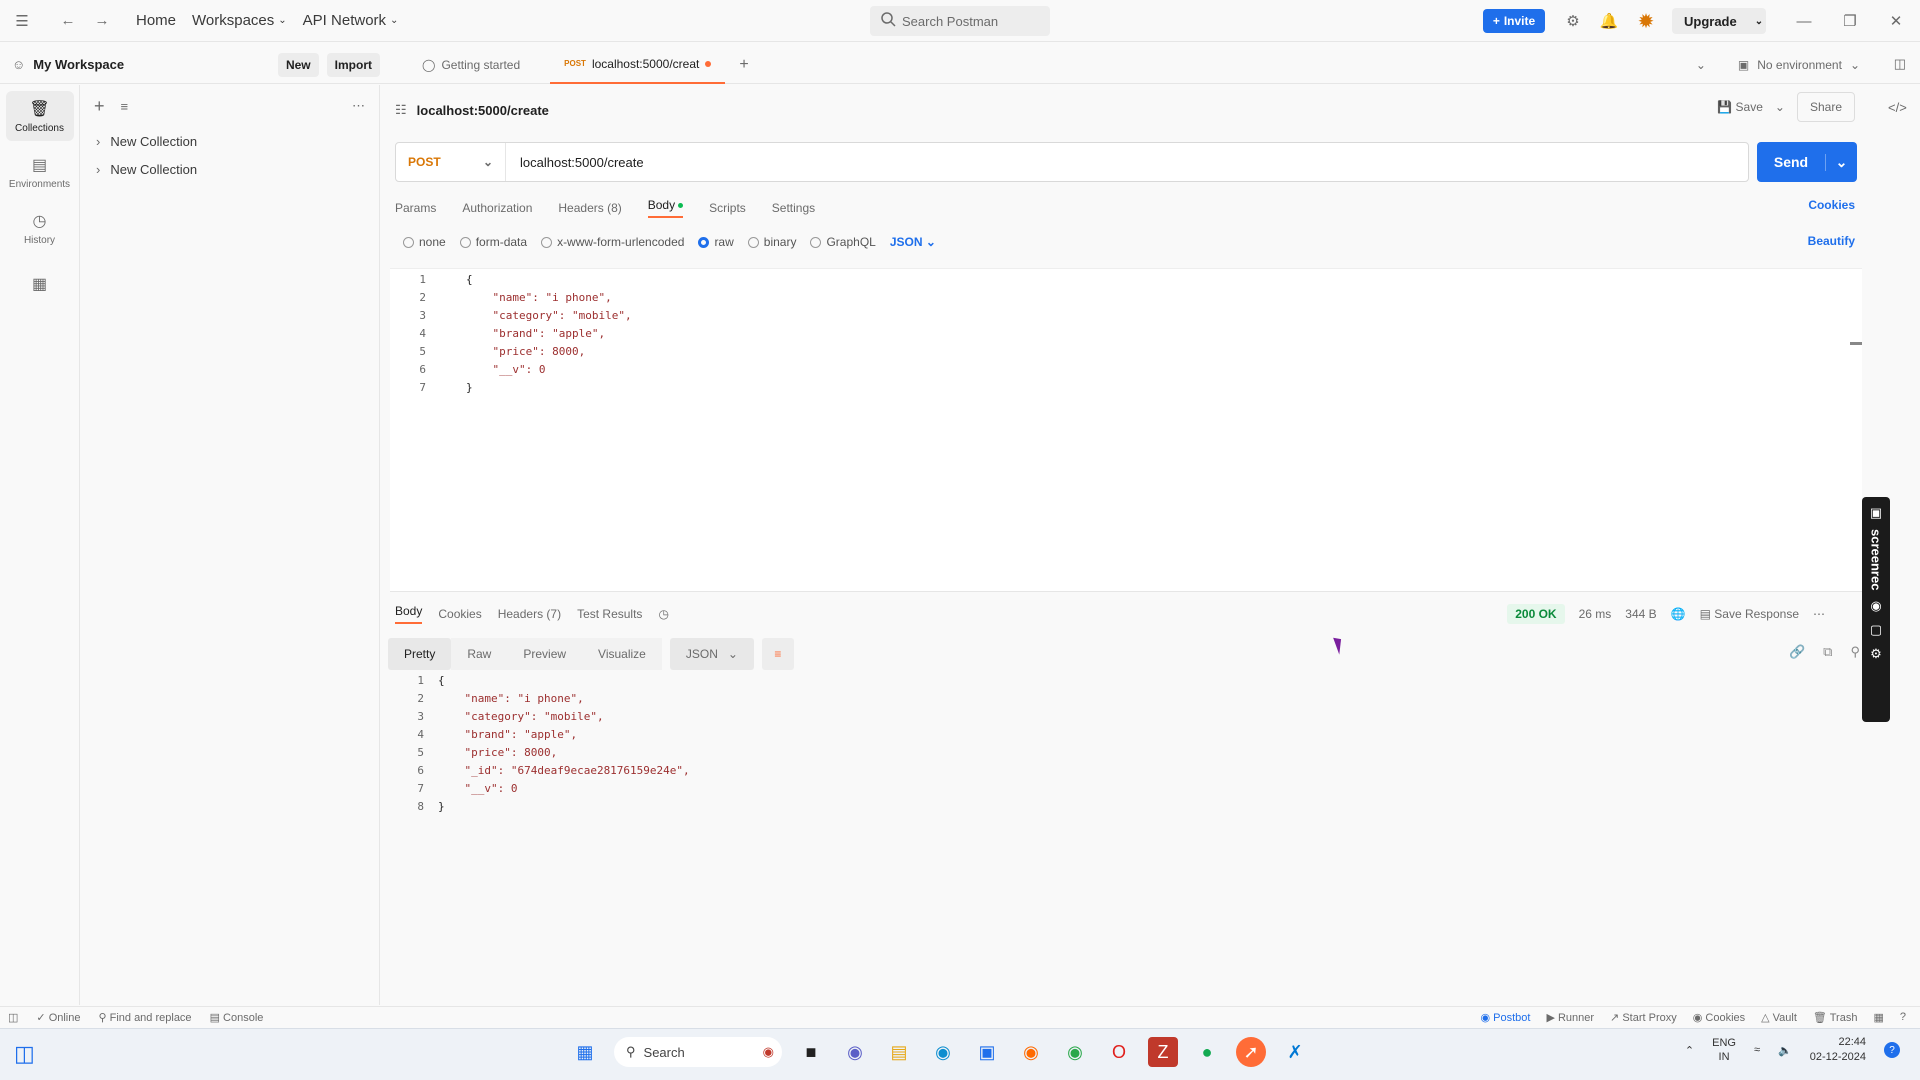  Describe the element at coordinates (777, 654) in the screenshot. I see `wrap-lines-icon: ≡` at that location.